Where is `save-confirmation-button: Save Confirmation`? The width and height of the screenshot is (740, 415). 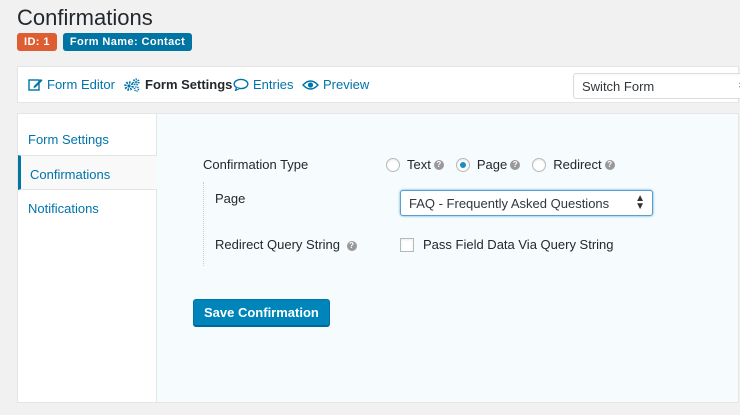
save-confirmation-button: Save Confirmation is located at coordinates (261, 312).